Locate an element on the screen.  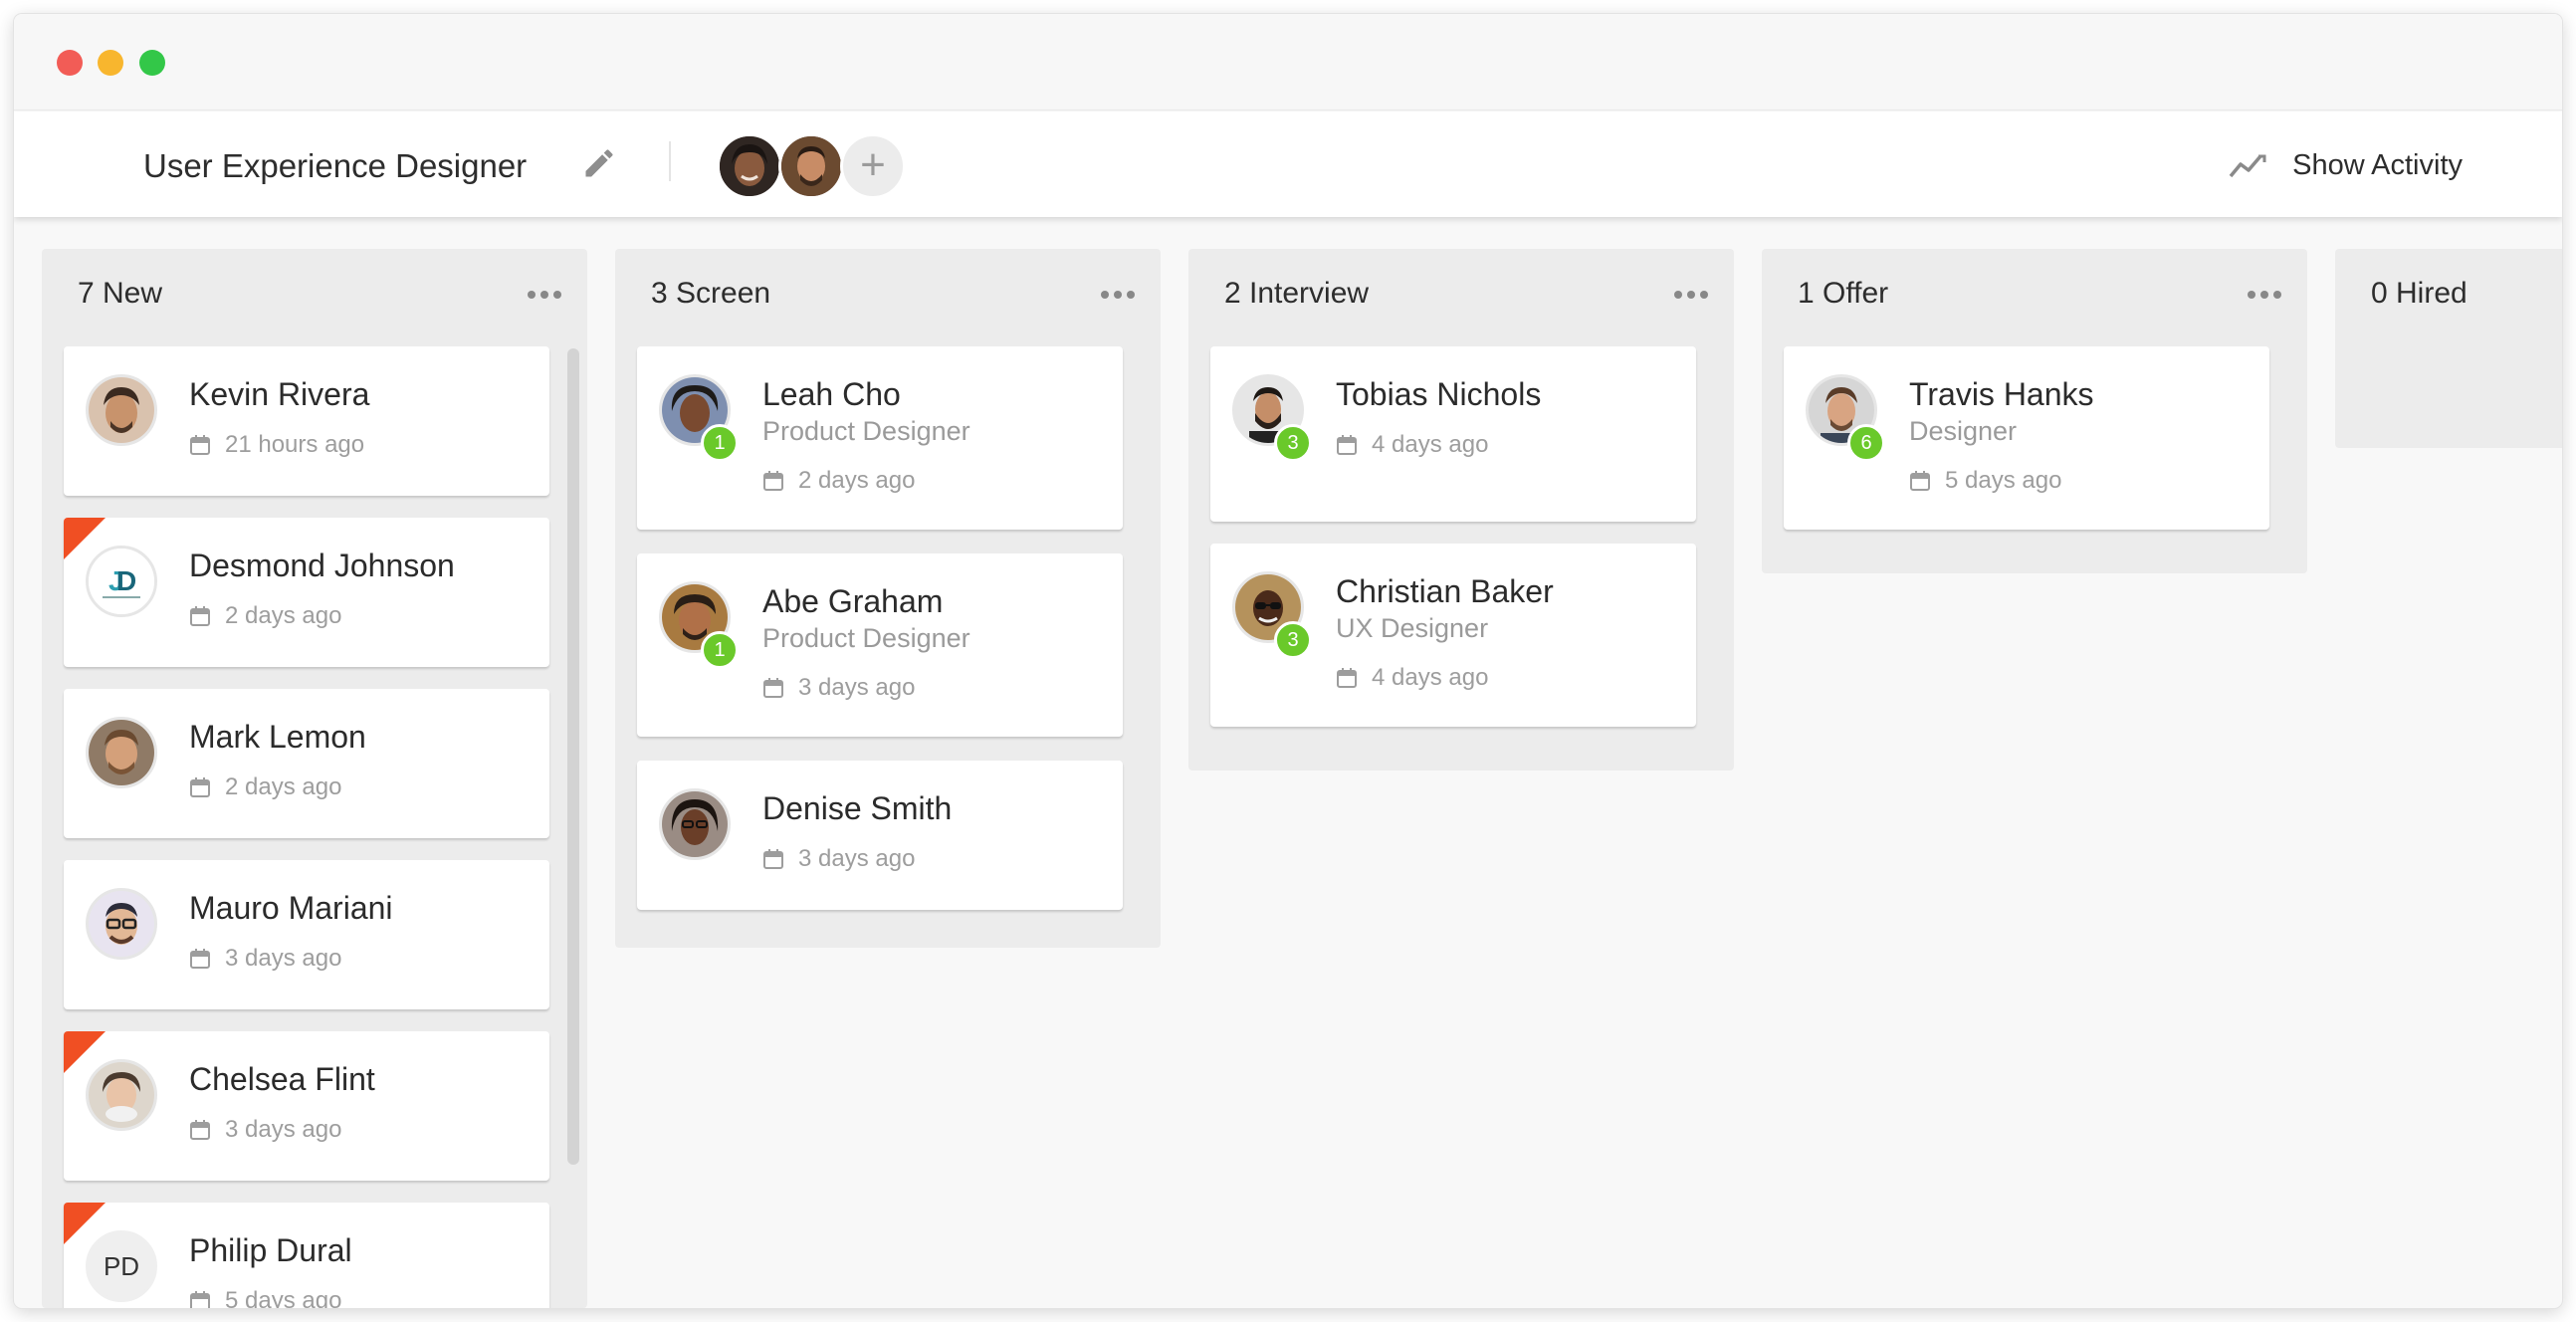
candidate-role: Designer is located at coordinates (1963, 431).